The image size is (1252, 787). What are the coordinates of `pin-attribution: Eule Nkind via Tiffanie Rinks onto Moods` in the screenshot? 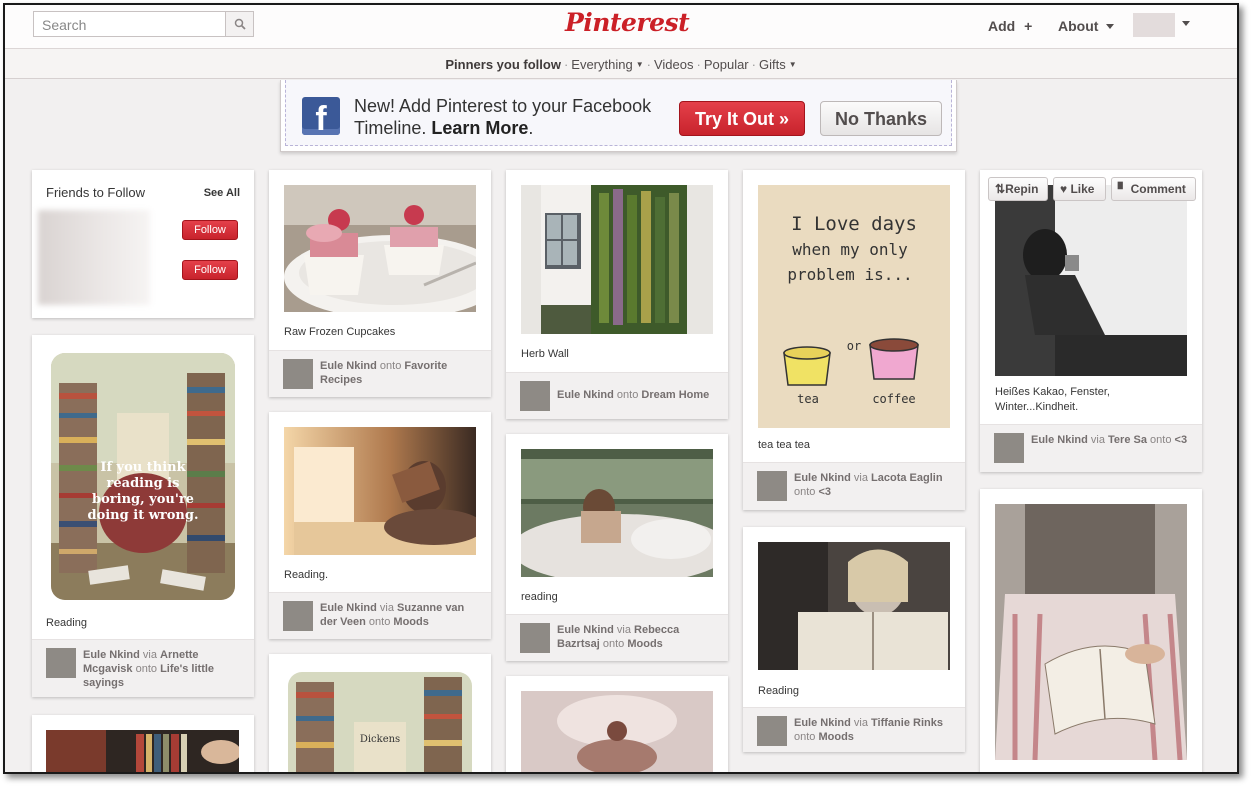 It's located at (854, 729).